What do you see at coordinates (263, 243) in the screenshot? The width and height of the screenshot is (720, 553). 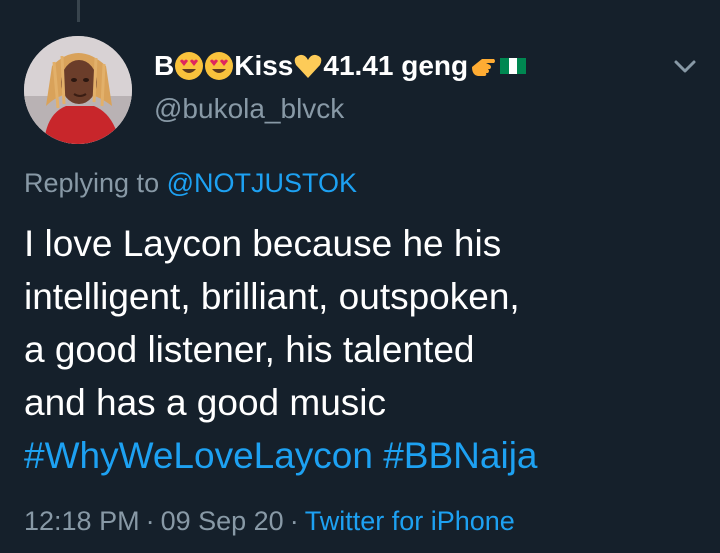 I see `tweet-text-line: I love Laycon because he his` at bounding box center [263, 243].